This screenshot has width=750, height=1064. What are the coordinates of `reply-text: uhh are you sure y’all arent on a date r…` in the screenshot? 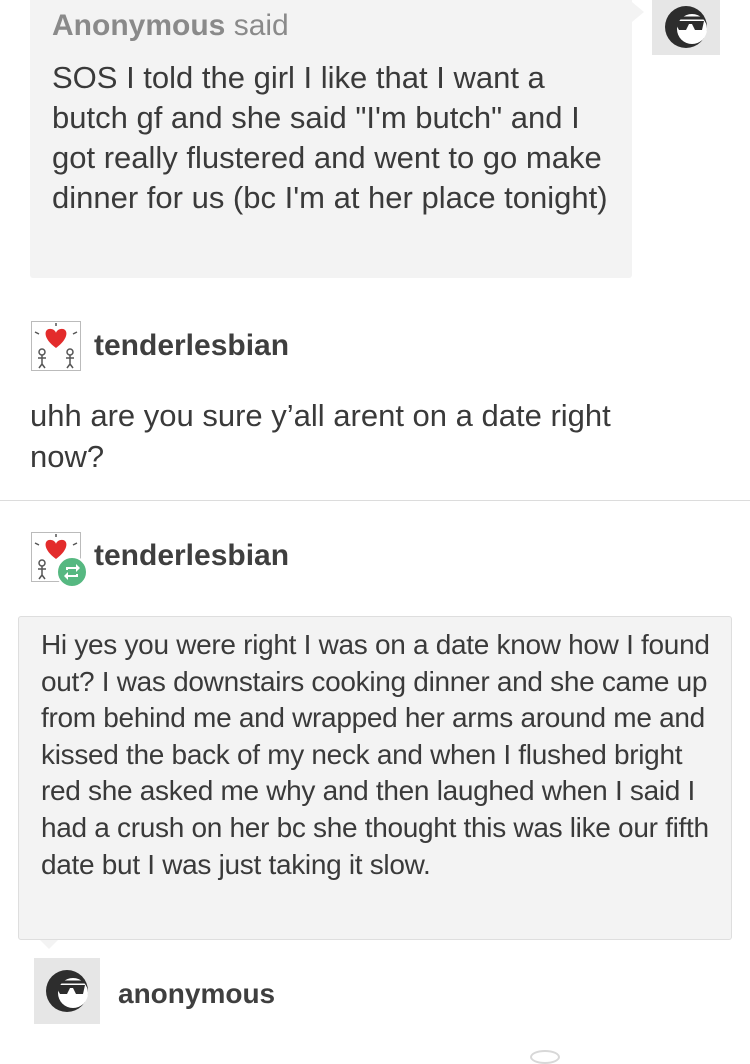 It's located at (320, 436).